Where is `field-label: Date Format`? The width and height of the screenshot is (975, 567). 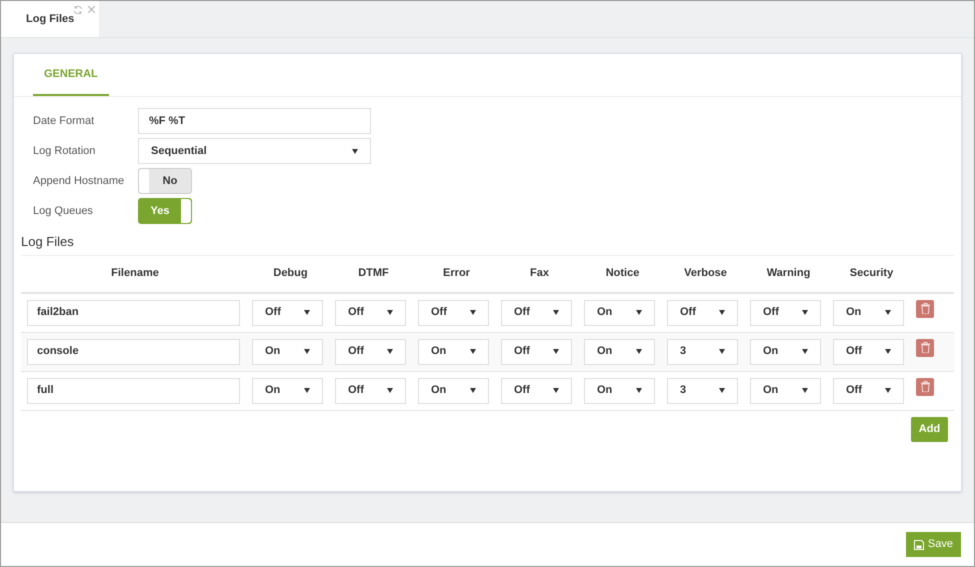 field-label: Date Format is located at coordinates (64, 121).